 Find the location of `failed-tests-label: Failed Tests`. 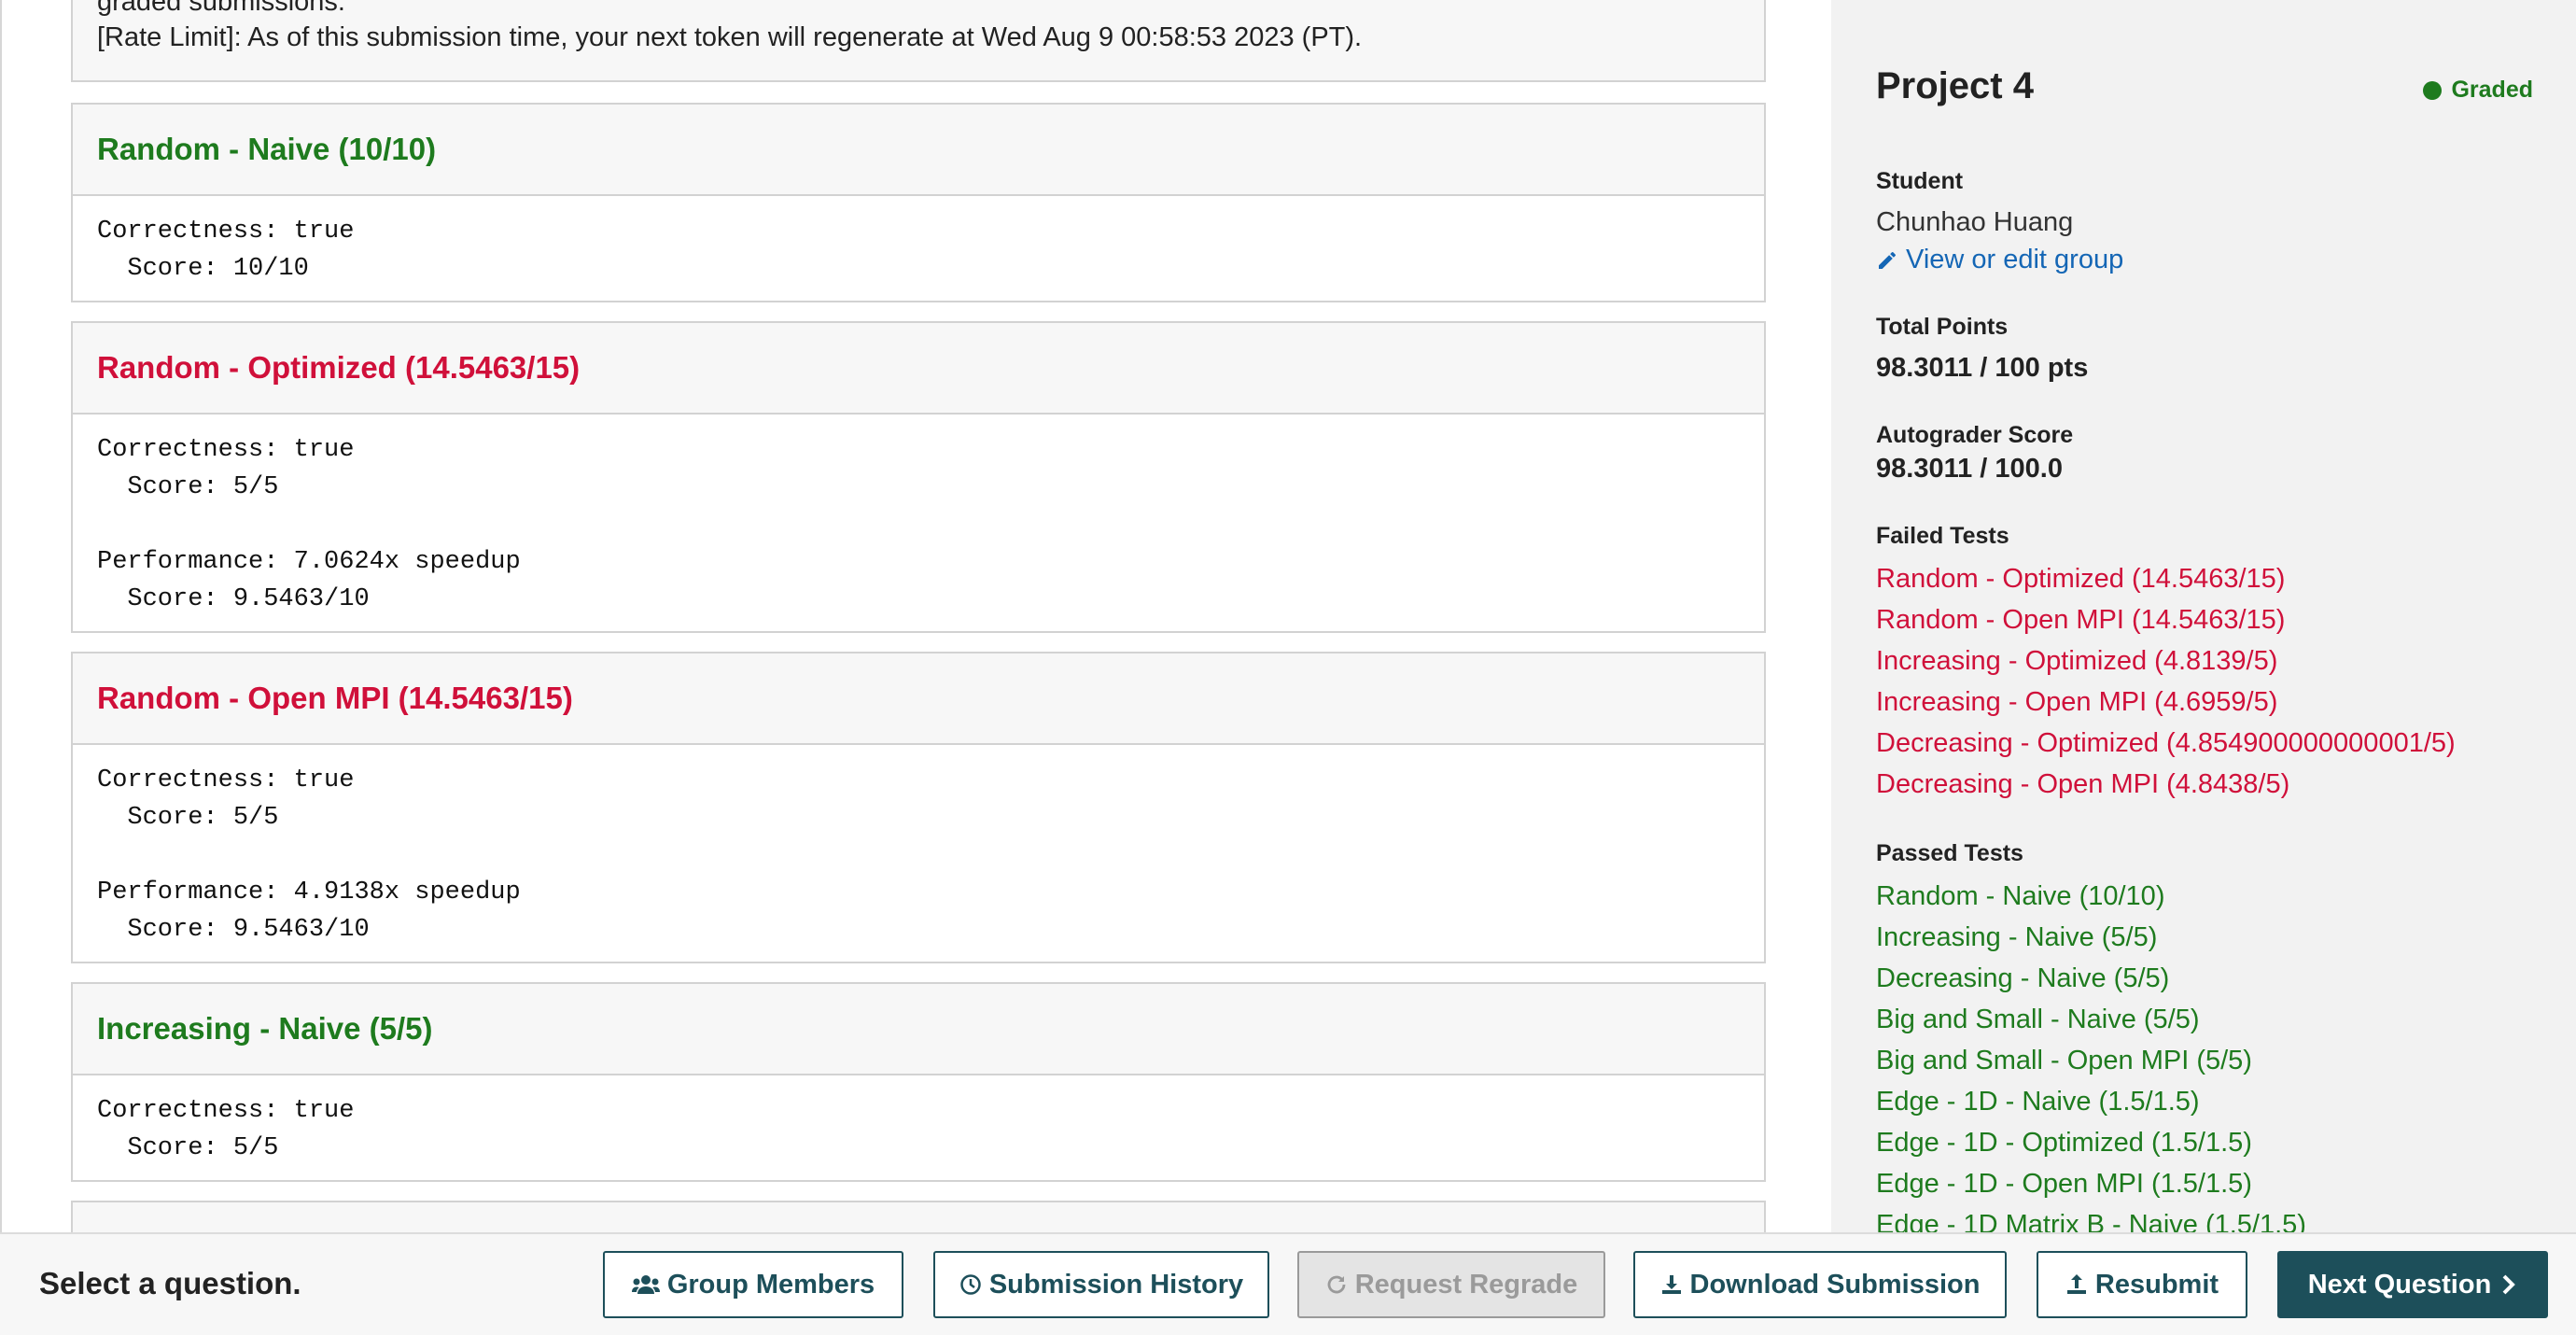

failed-tests-label: Failed Tests is located at coordinates (1942, 536).